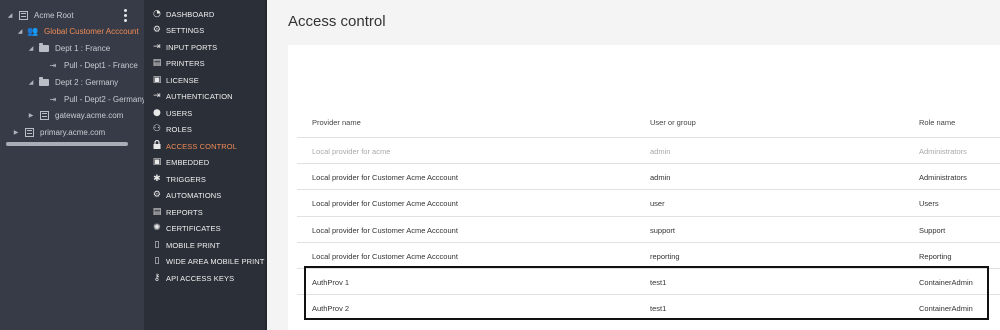 This screenshot has width=1000, height=330. Describe the element at coordinates (200, 278) in the screenshot. I see `nav-item-label: API ACCESS KEYS` at that location.